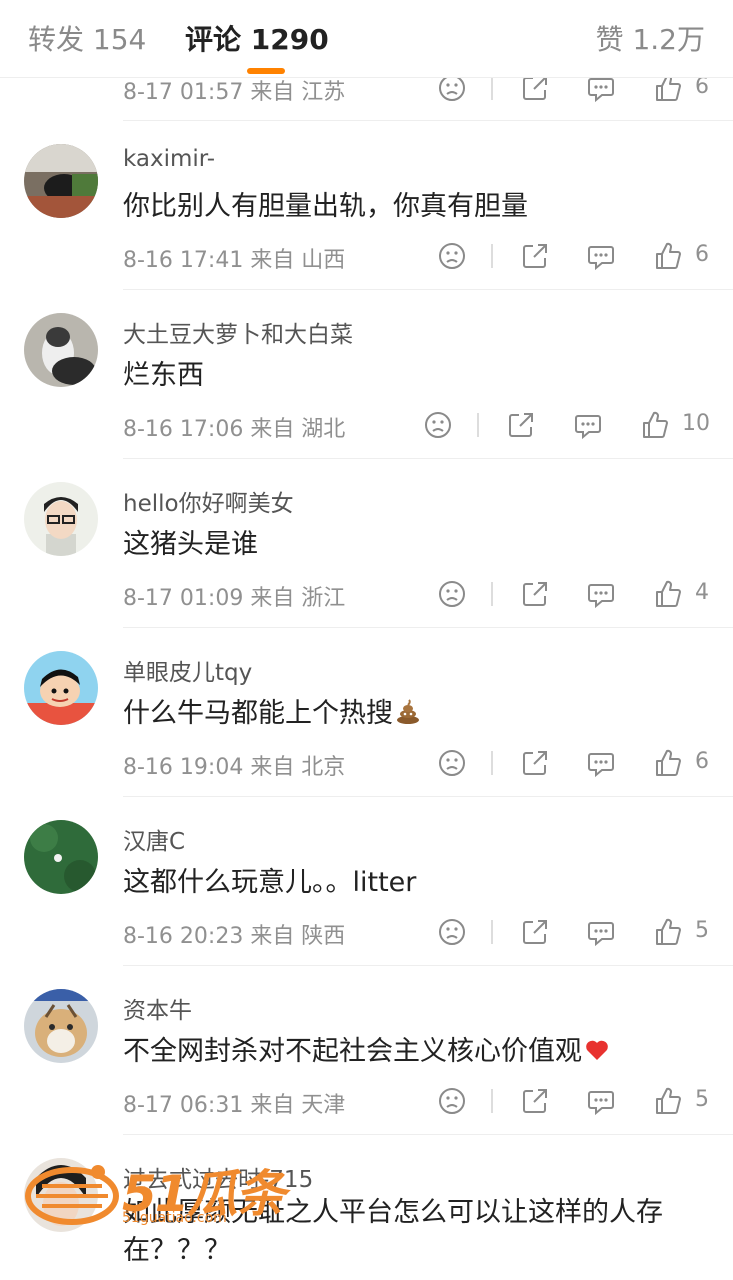 Image resolution: width=733 pixels, height=1280 pixels. What do you see at coordinates (366, 39) in the screenshot?
I see `comment-tab-bar: 转发 154 评论 1290 赞 1.2万` at bounding box center [366, 39].